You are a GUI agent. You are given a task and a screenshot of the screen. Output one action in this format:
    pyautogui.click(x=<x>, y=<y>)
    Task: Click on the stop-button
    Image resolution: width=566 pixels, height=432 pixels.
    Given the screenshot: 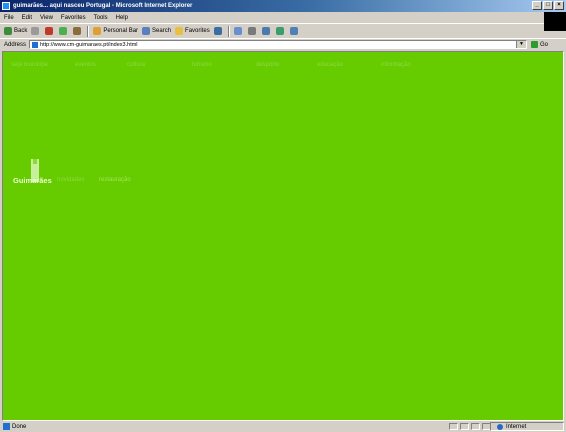 What is the action you would take?
    pyautogui.click(x=50, y=31)
    